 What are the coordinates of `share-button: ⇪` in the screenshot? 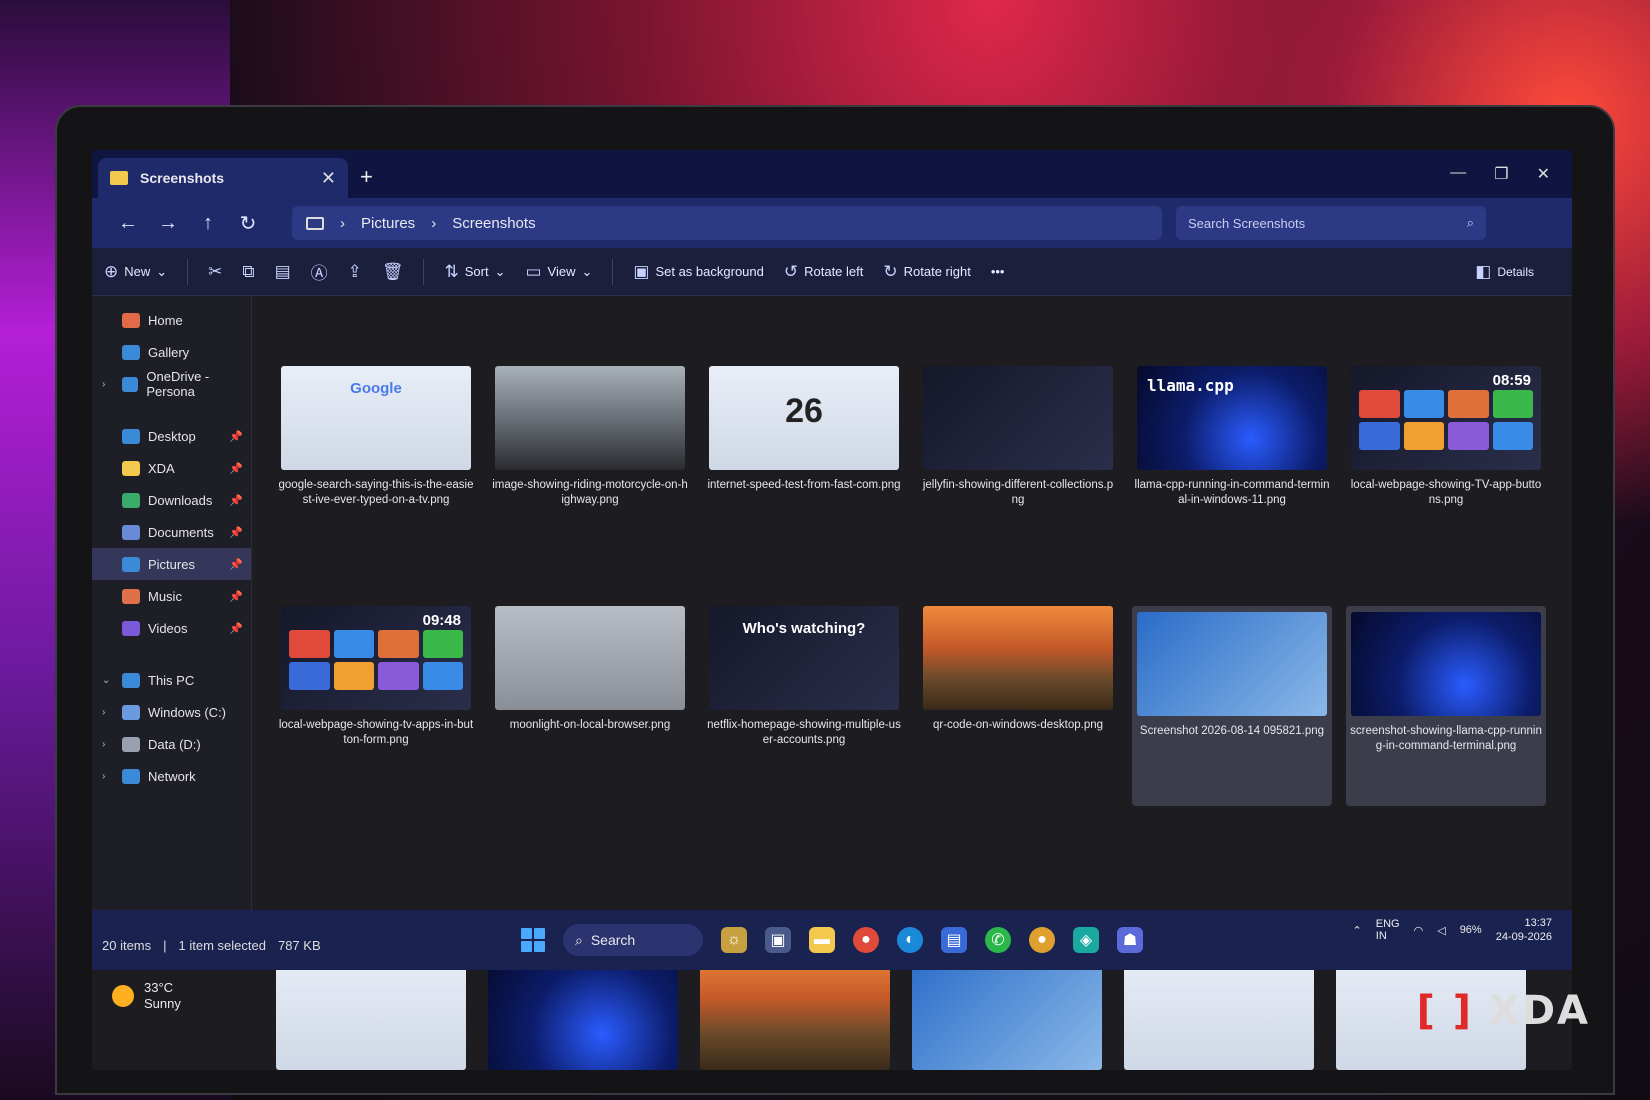 It's located at (355, 272).